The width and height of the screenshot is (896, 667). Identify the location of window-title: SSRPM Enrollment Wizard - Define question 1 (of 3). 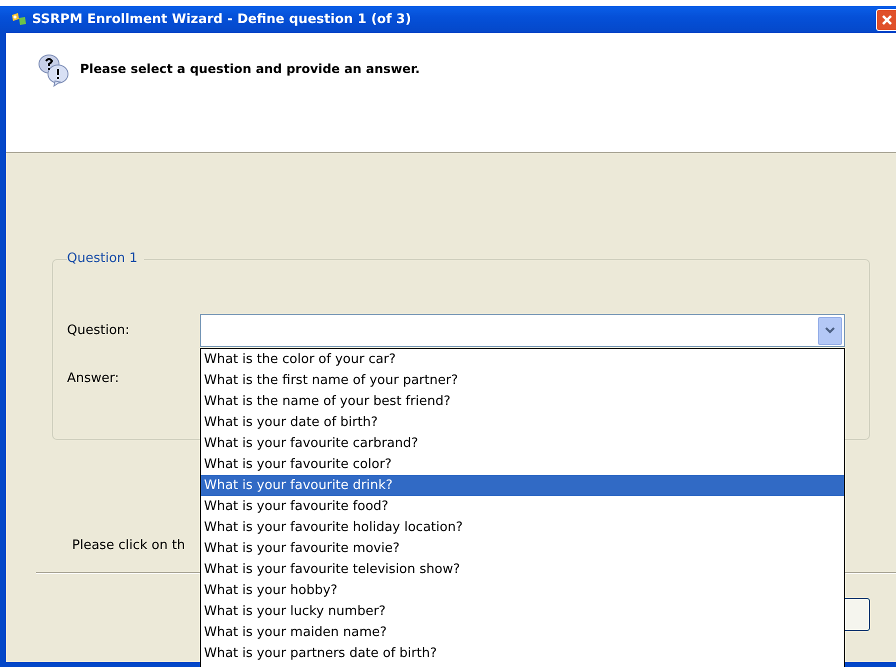
(222, 19).